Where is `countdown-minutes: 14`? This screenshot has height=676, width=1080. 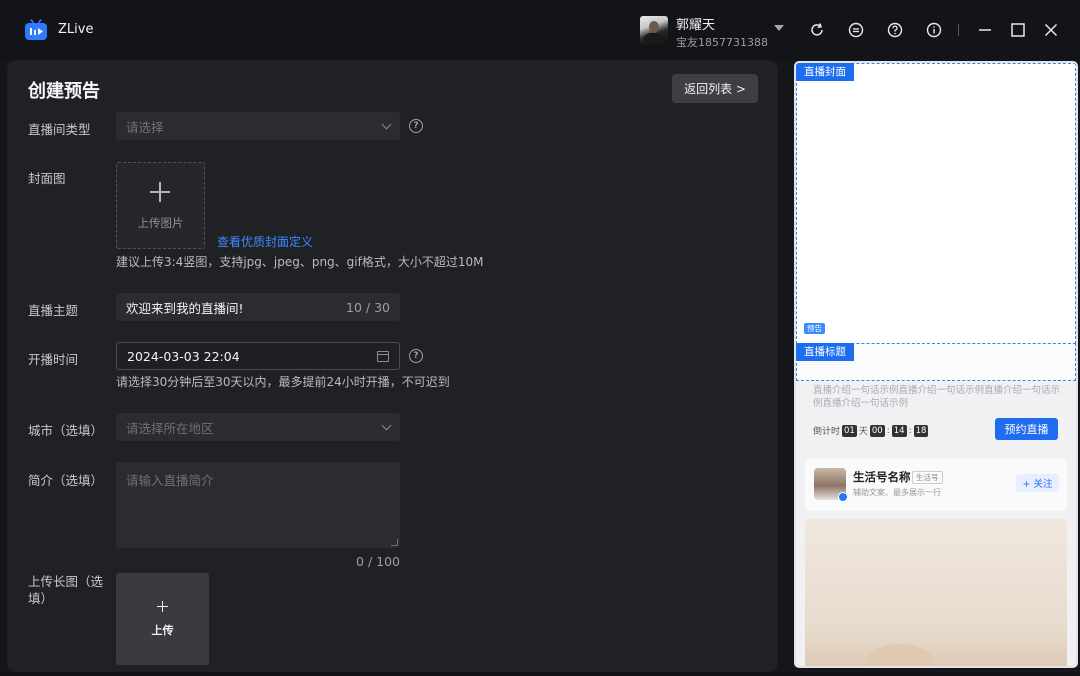
countdown-minutes: 14 is located at coordinates (899, 430).